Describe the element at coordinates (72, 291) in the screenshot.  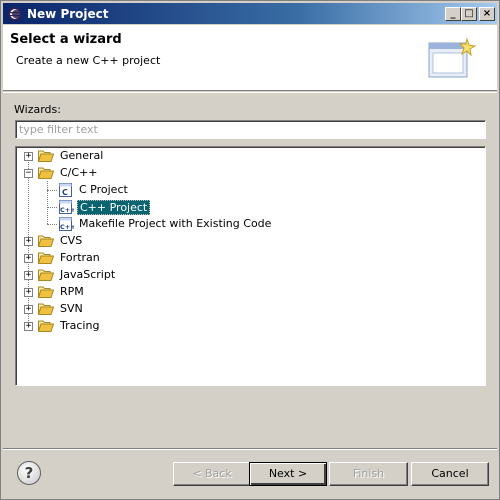
I see `tree-item-label: RPM` at that location.